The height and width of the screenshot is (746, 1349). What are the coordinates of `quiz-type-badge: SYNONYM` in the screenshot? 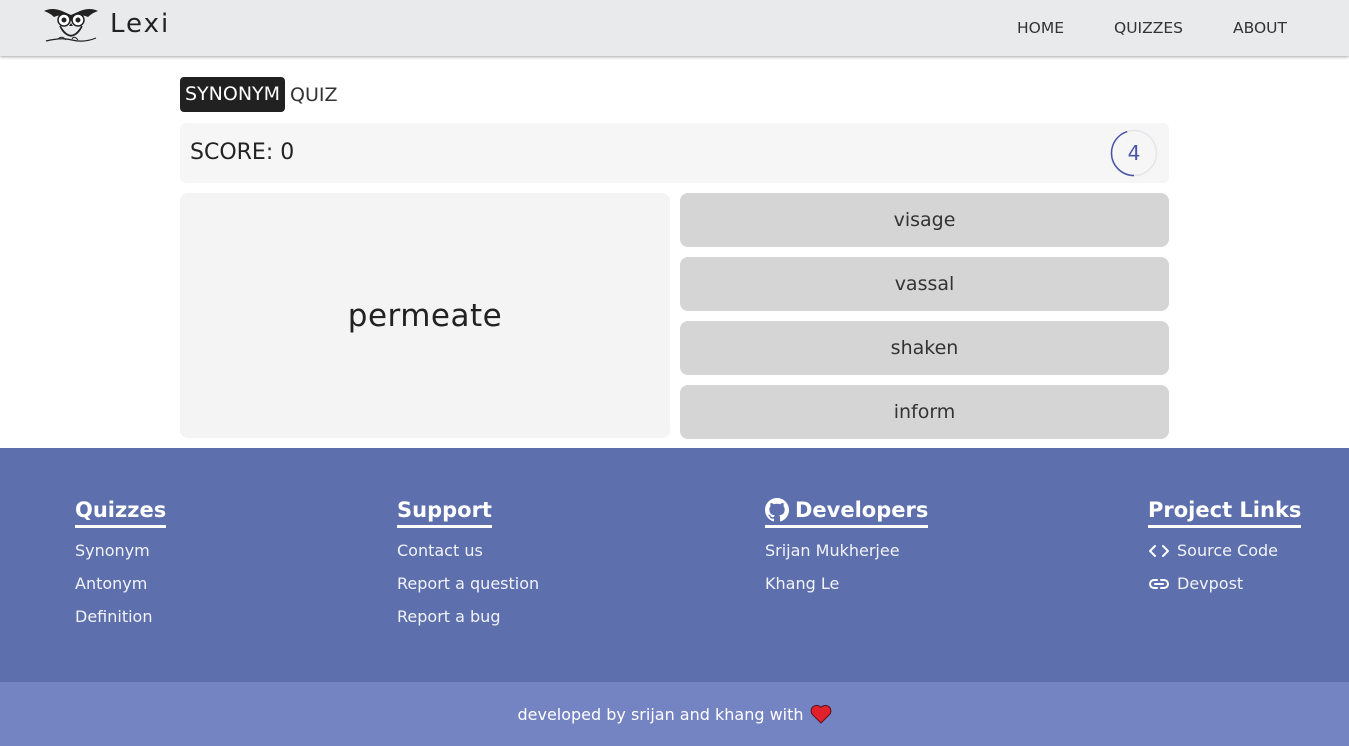 It's located at (233, 94).